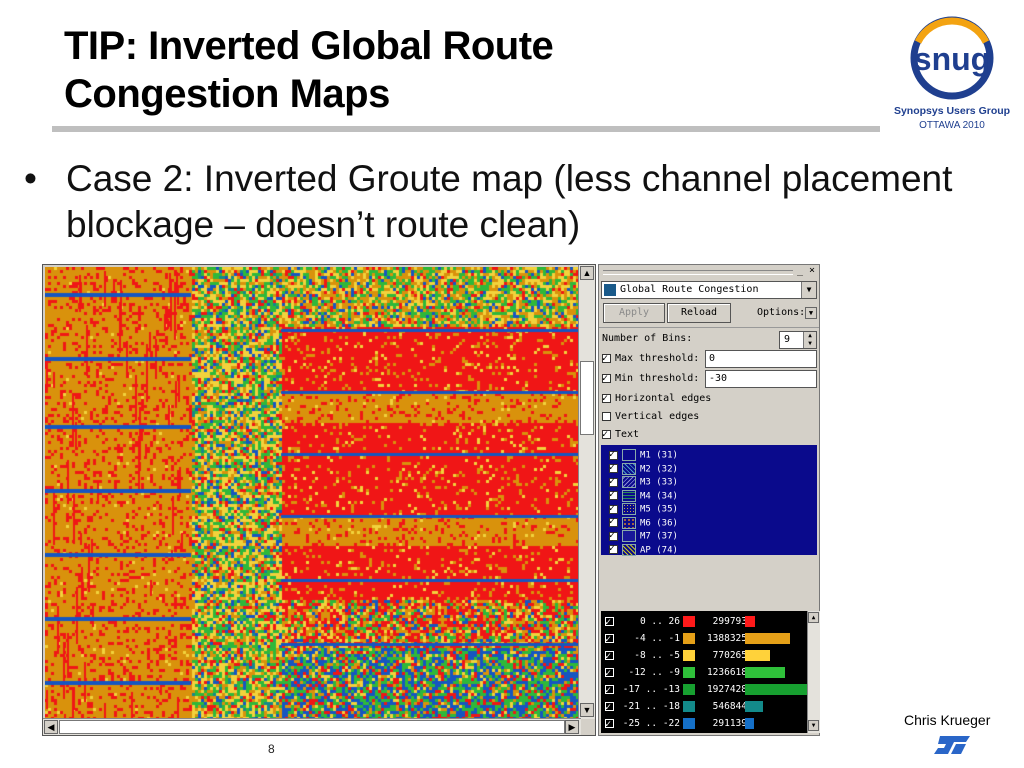  Describe the element at coordinates (729, 706) in the screenshot. I see `bin-count-label: 546844` at that location.